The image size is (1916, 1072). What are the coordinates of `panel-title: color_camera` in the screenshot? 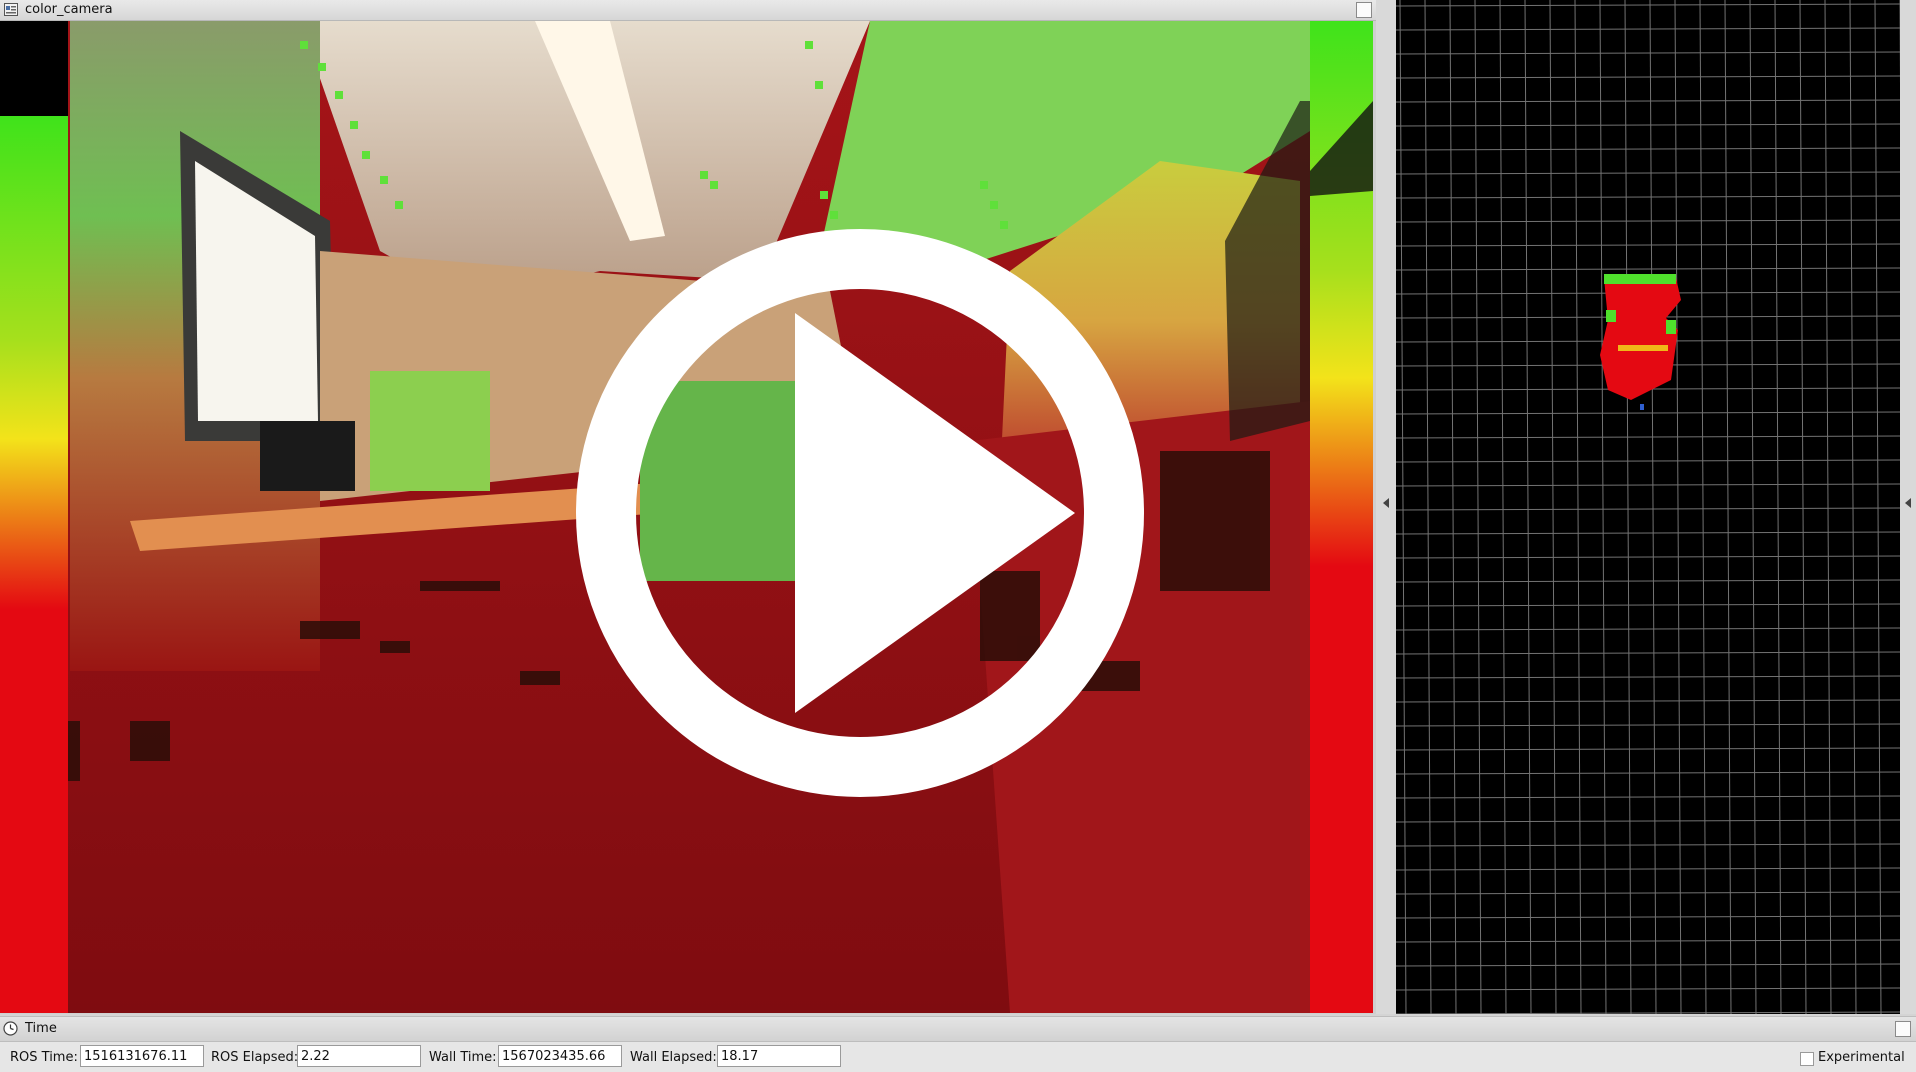 It's located at (69, 9).